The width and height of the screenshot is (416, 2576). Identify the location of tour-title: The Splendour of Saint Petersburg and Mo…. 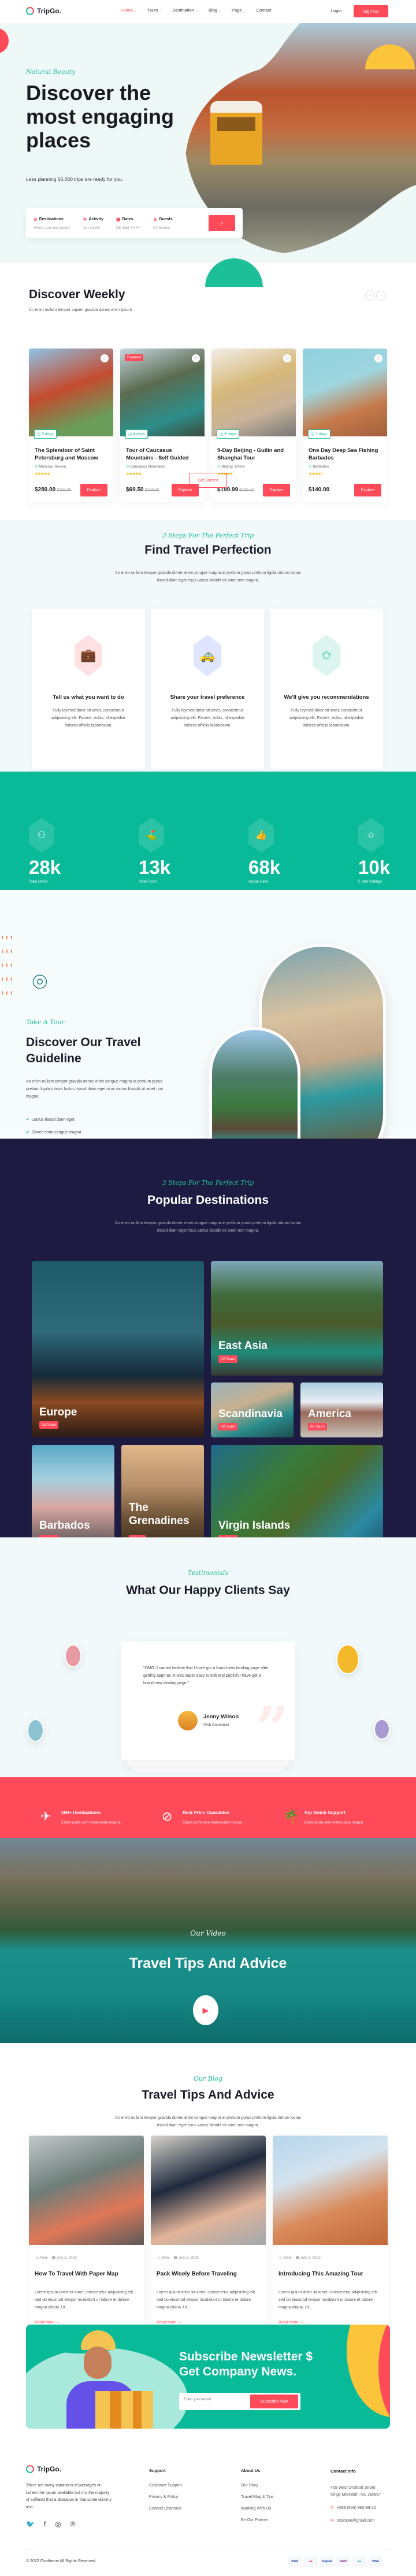
(72, 454).